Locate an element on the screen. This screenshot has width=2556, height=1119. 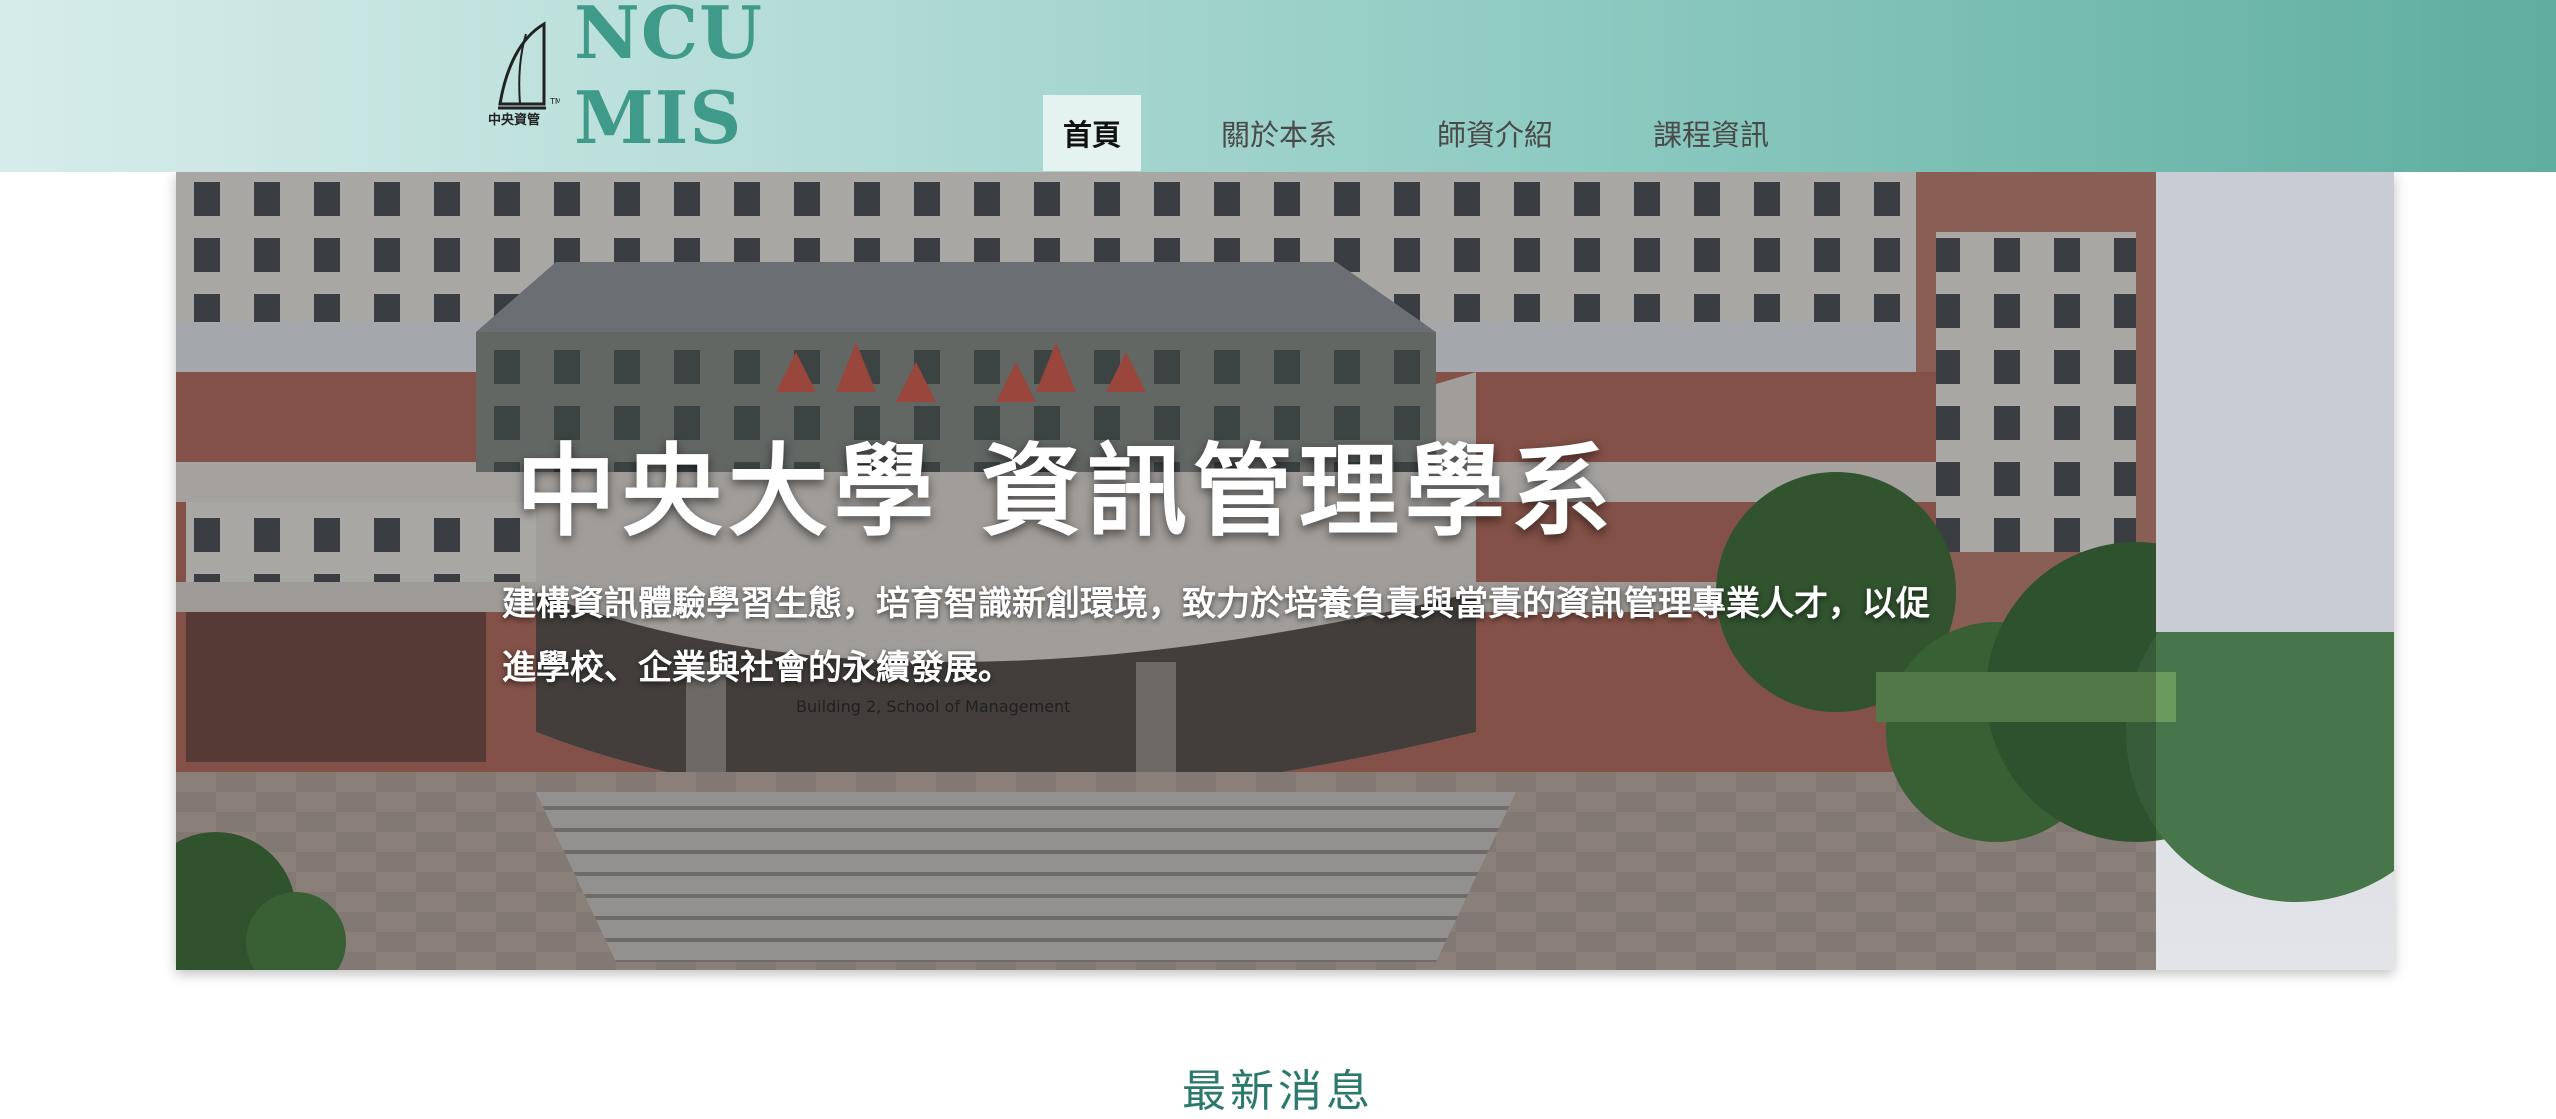
main-nav: 首頁 關於本系 師資介紹 課程資訊 is located at coordinates (1416, 133).